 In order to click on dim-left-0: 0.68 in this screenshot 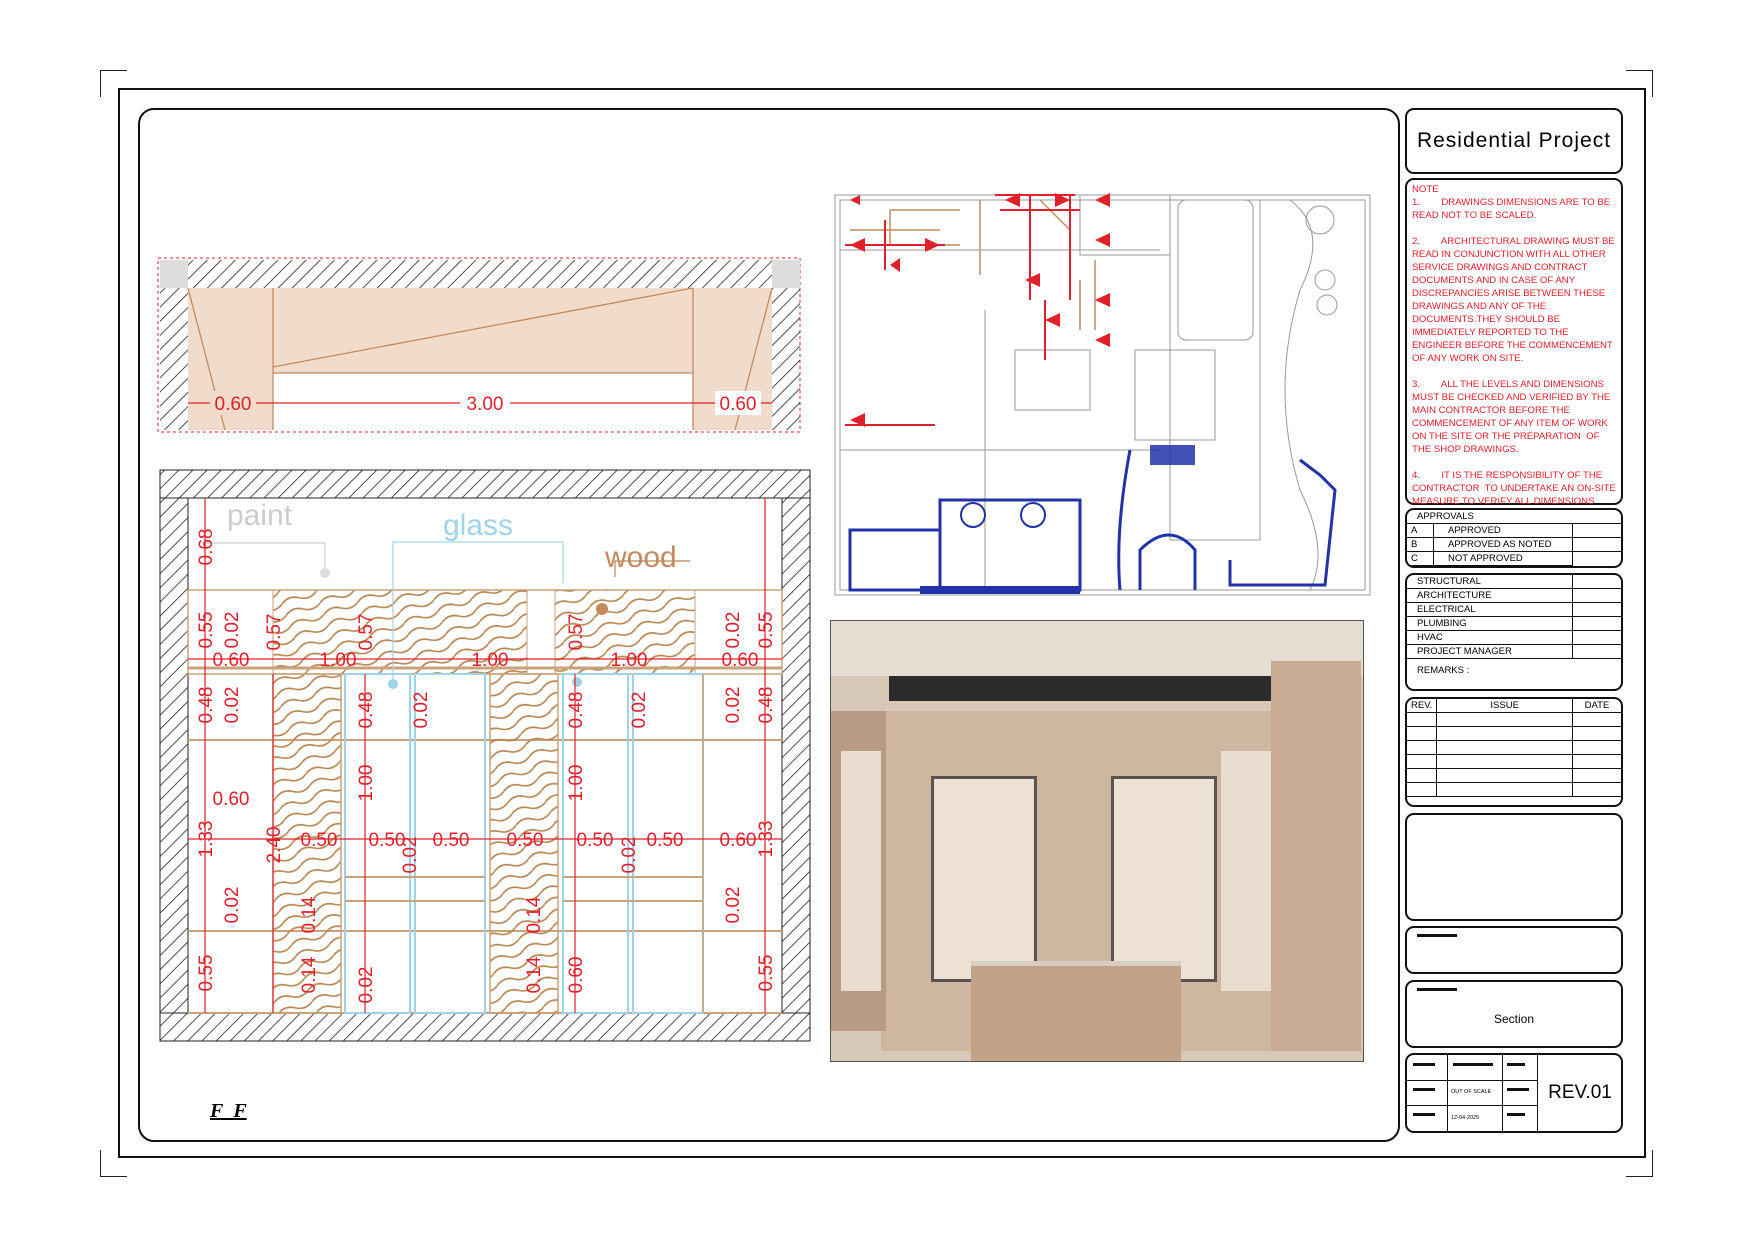, I will do `click(206, 547)`.